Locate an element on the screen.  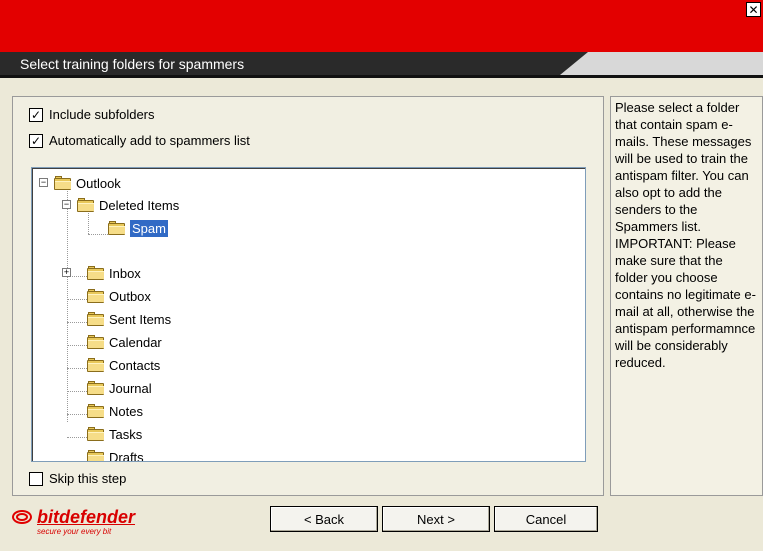
tree-node-deleted-items: Deleted Items is located at coordinates (128, 205).